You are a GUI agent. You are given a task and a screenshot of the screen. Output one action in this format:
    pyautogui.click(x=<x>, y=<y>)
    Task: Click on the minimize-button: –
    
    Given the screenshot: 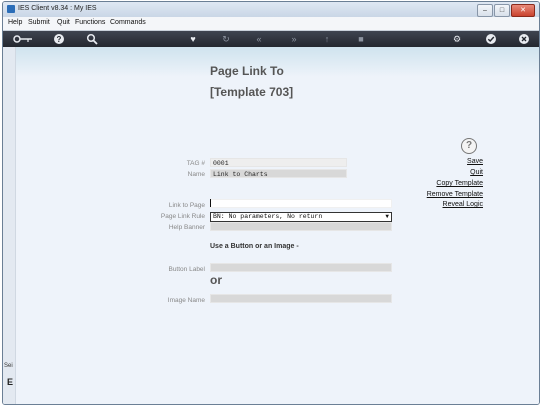 What is the action you would take?
    pyautogui.click(x=485, y=10)
    